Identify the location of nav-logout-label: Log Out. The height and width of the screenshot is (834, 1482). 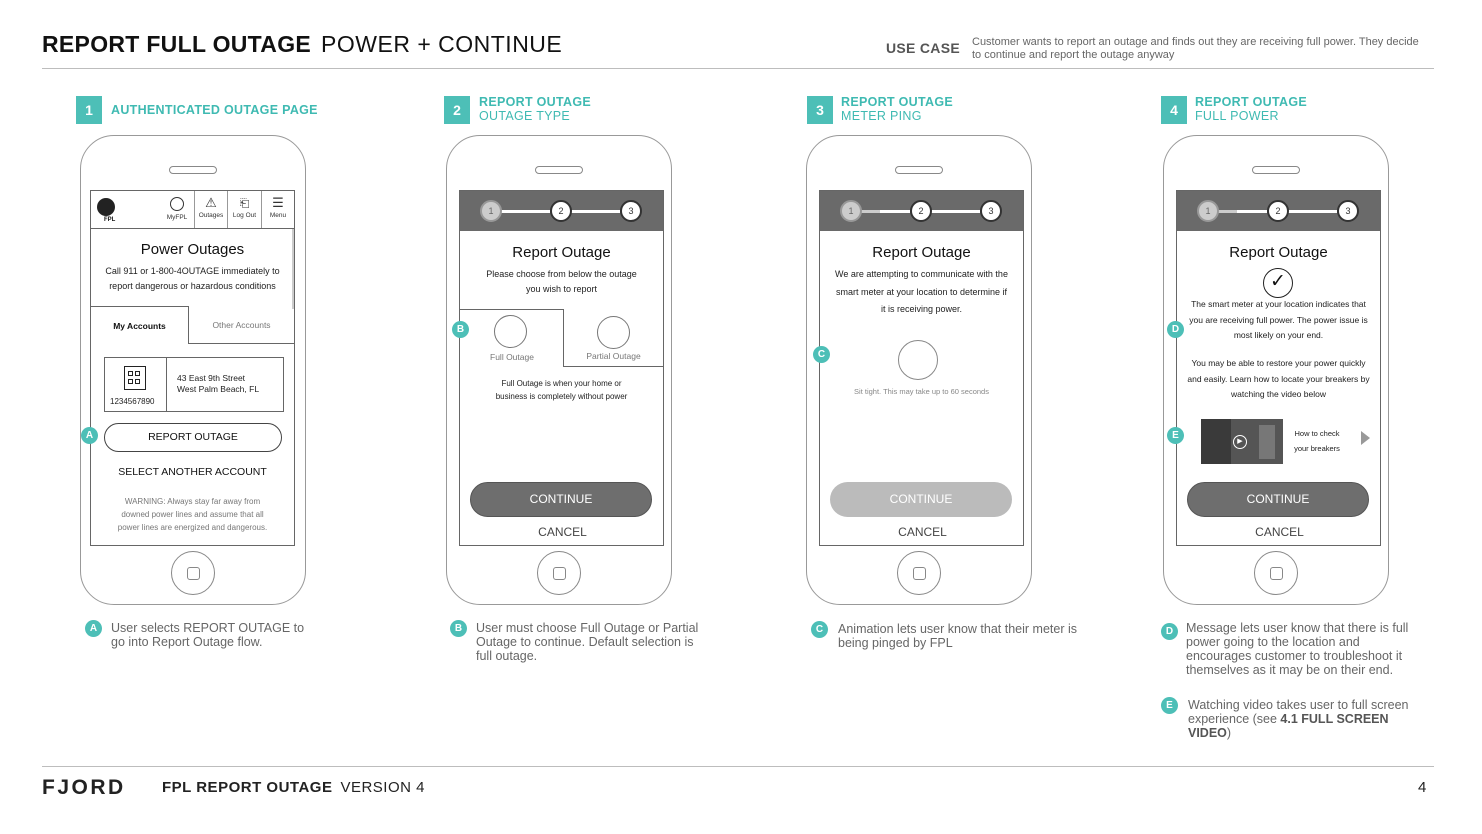
(244, 215).